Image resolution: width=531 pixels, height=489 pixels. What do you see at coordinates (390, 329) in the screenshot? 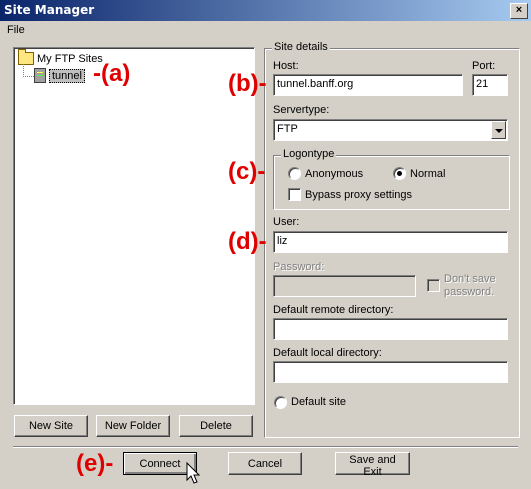
I see `remote-dir-input` at bounding box center [390, 329].